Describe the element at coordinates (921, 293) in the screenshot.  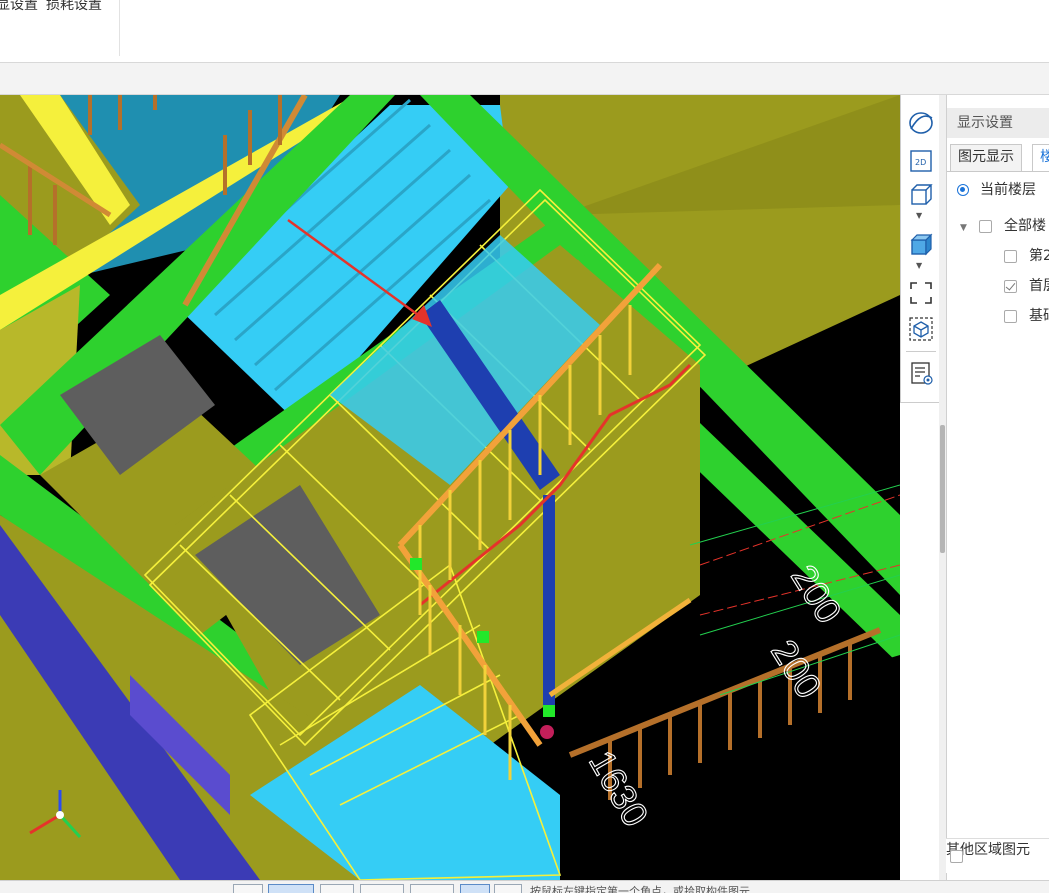
I see `fit-view-icon` at that location.